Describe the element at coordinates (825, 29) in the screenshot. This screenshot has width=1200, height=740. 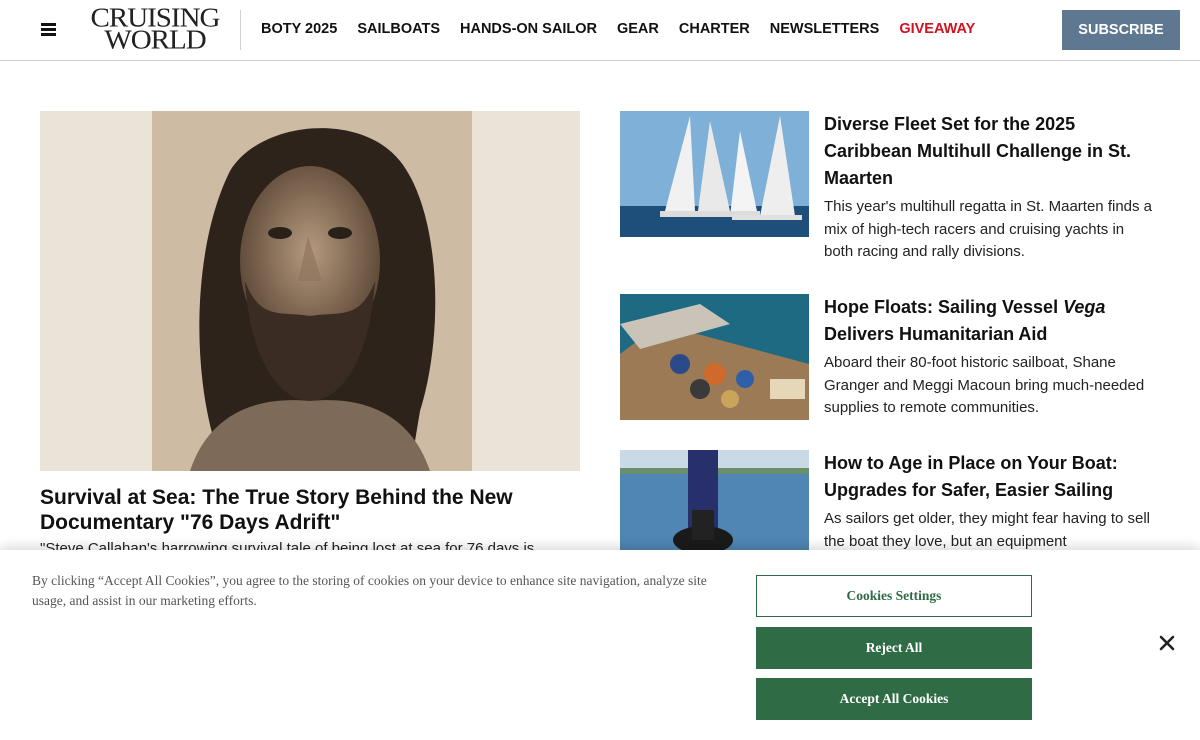
I see `nav-newsletters: NEWSLETTERS` at that location.